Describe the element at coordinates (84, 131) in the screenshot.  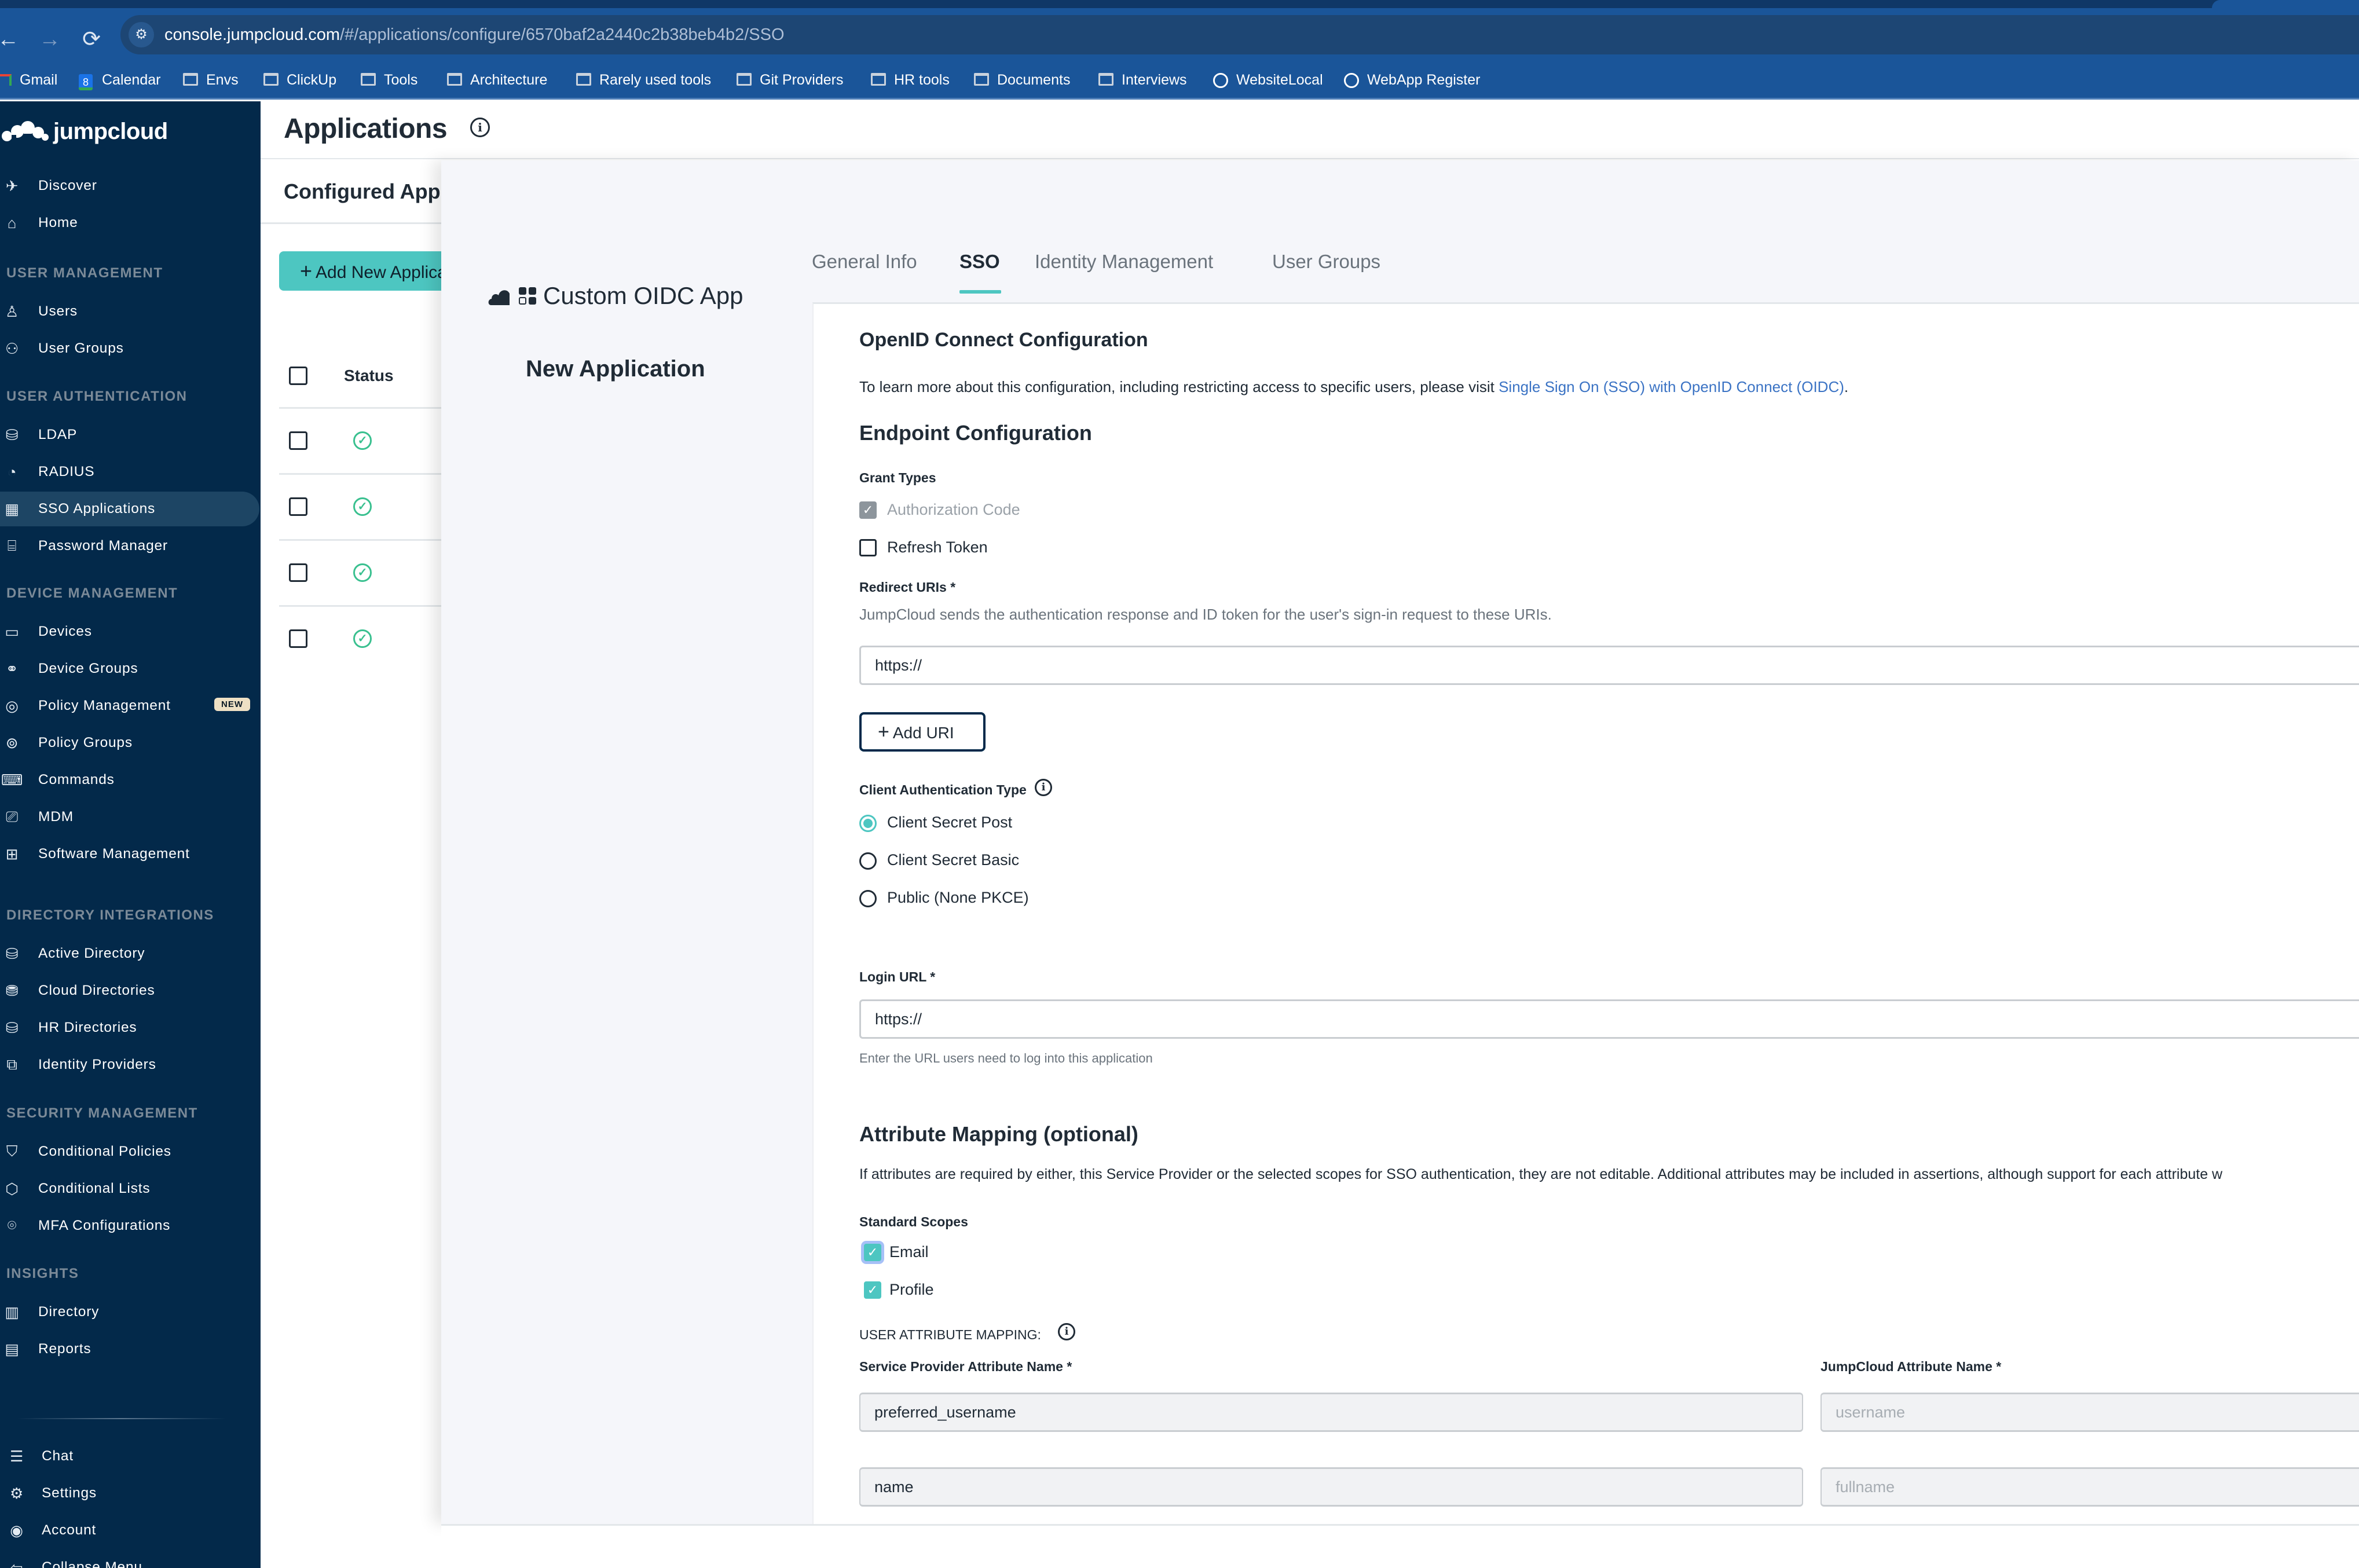
I see `jumpcloud-logo: jumpcloud` at that location.